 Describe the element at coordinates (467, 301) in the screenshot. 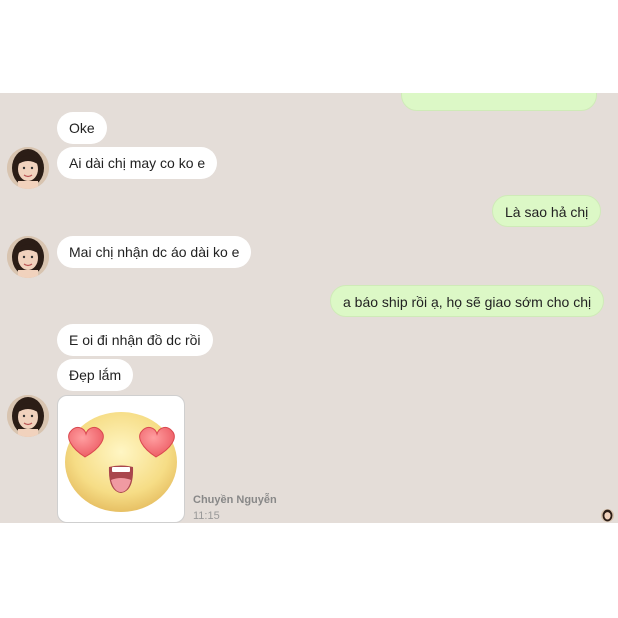

I see `outgoing-message: a báo ship rồi ạ, họ sẽ giao sớm cho chị` at that location.